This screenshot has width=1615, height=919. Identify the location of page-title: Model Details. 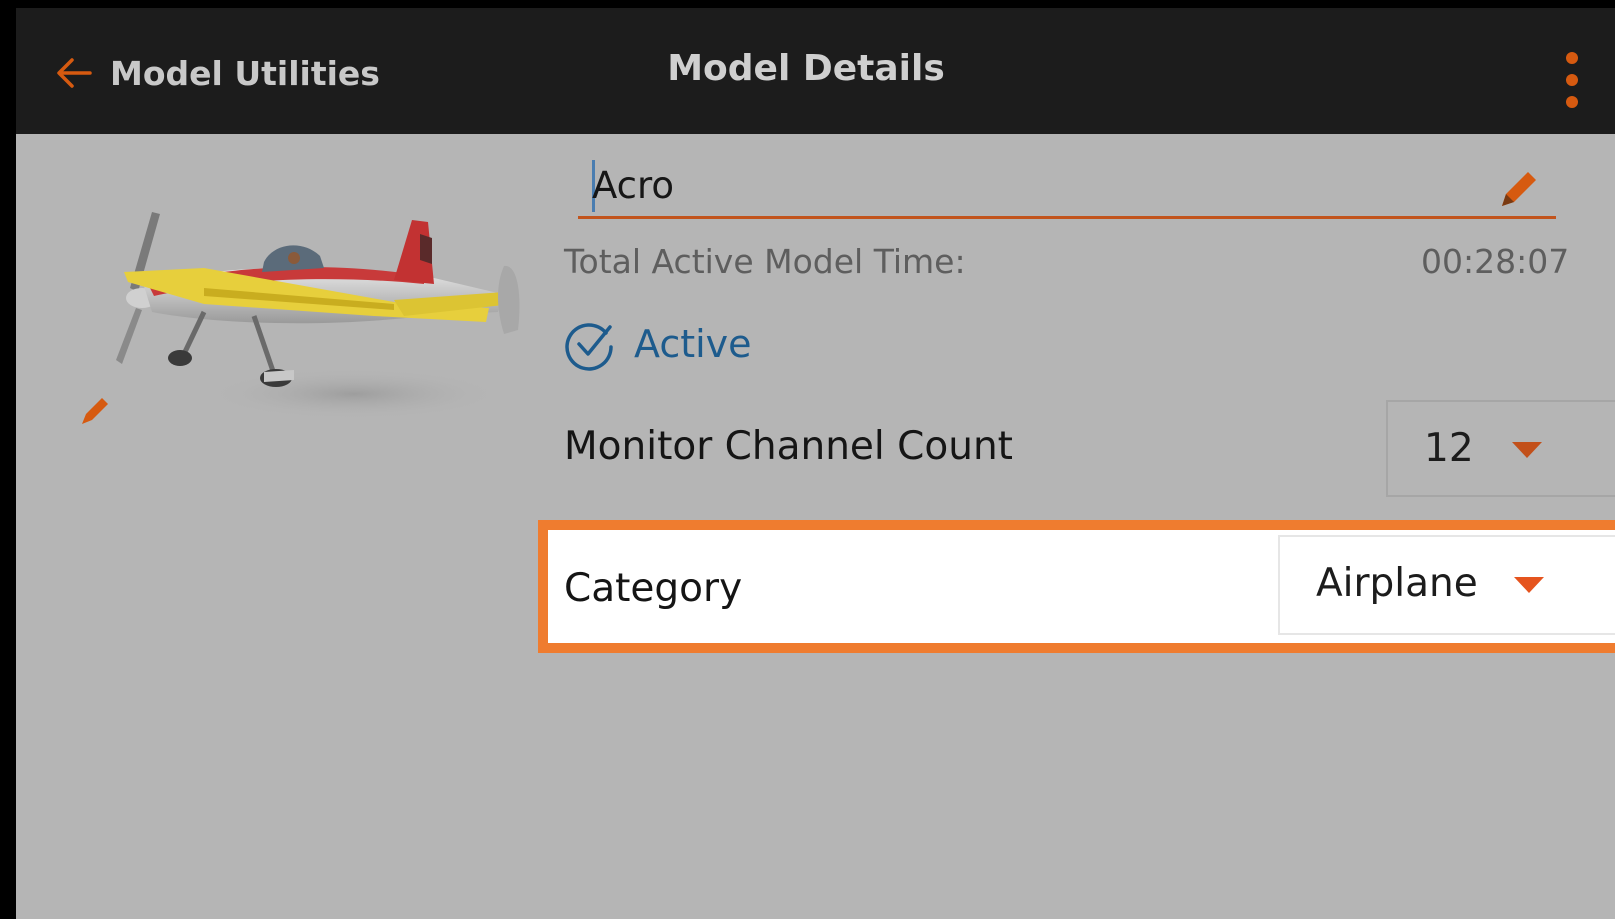
(806, 68).